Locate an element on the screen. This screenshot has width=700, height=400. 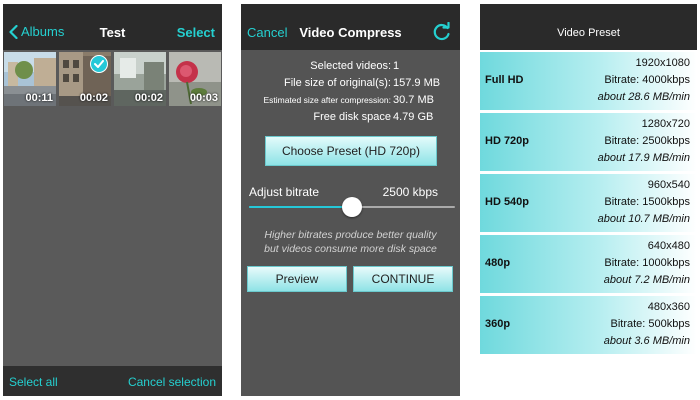
info-label: Free disk space is located at coordinates (352, 117).